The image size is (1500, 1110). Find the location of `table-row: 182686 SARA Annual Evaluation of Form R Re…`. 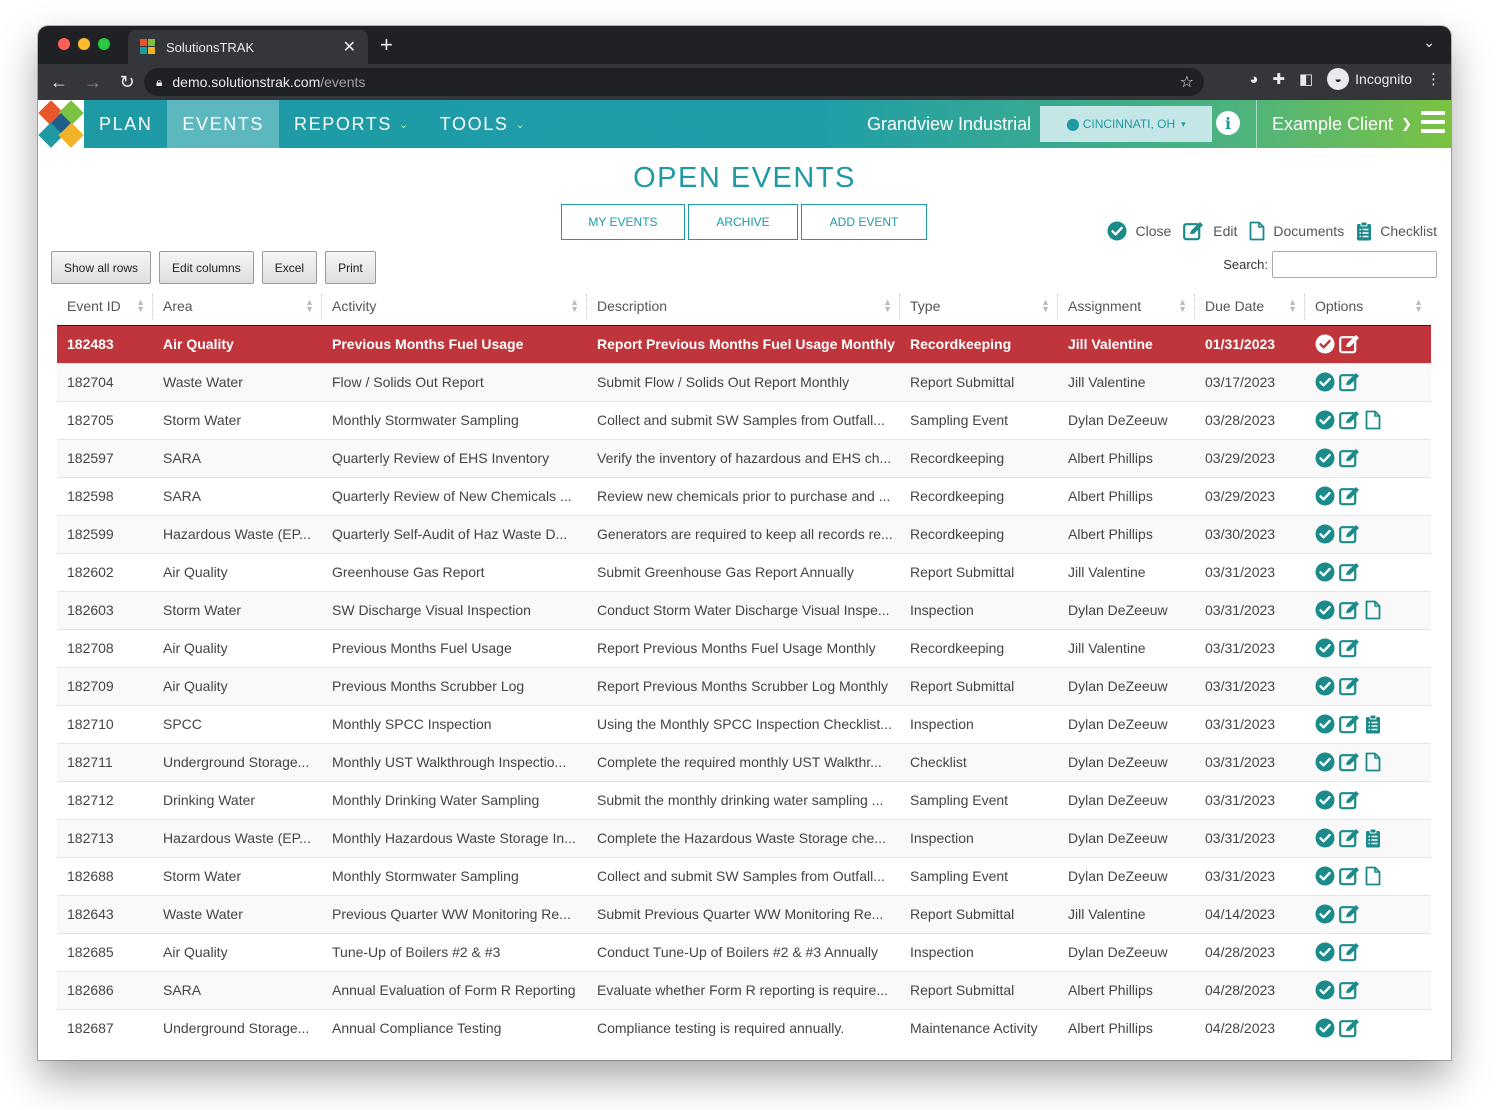

table-row: 182686 SARA Annual Evaluation of Form R Re… is located at coordinates (744, 989).